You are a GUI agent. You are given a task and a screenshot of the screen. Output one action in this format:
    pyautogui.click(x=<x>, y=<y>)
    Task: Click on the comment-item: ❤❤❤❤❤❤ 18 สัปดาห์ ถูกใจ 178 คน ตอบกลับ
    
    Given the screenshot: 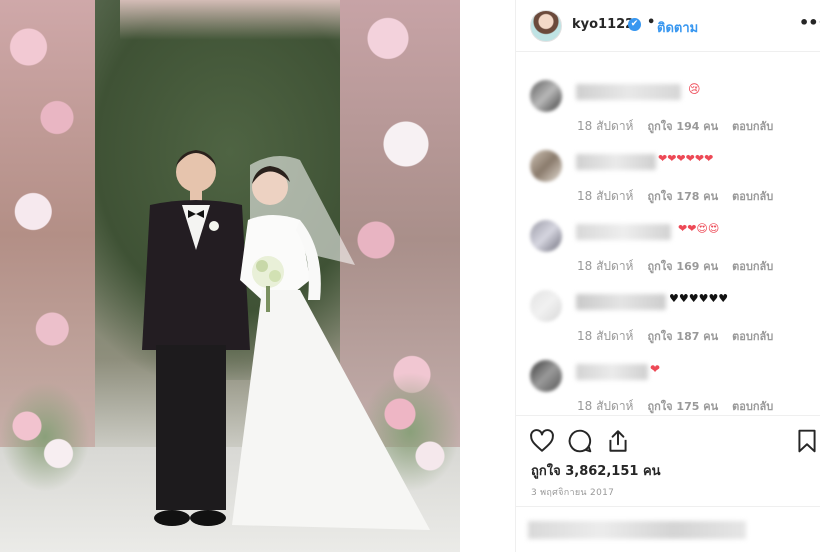 What is the action you would take?
    pyautogui.click(x=668, y=167)
    